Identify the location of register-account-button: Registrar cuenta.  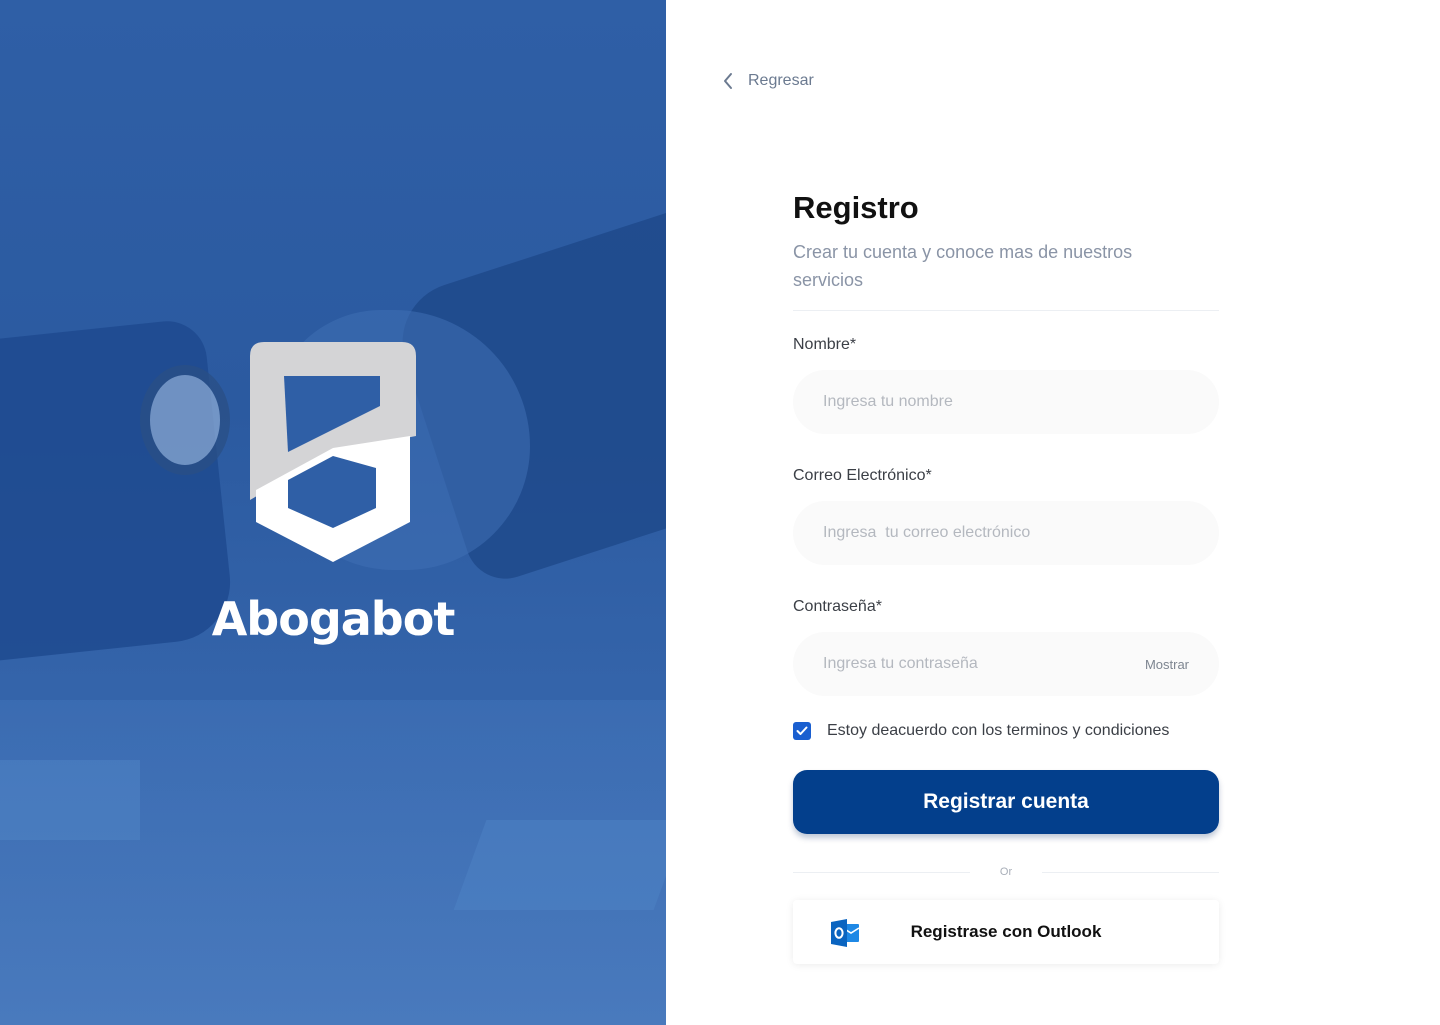
(1006, 802).